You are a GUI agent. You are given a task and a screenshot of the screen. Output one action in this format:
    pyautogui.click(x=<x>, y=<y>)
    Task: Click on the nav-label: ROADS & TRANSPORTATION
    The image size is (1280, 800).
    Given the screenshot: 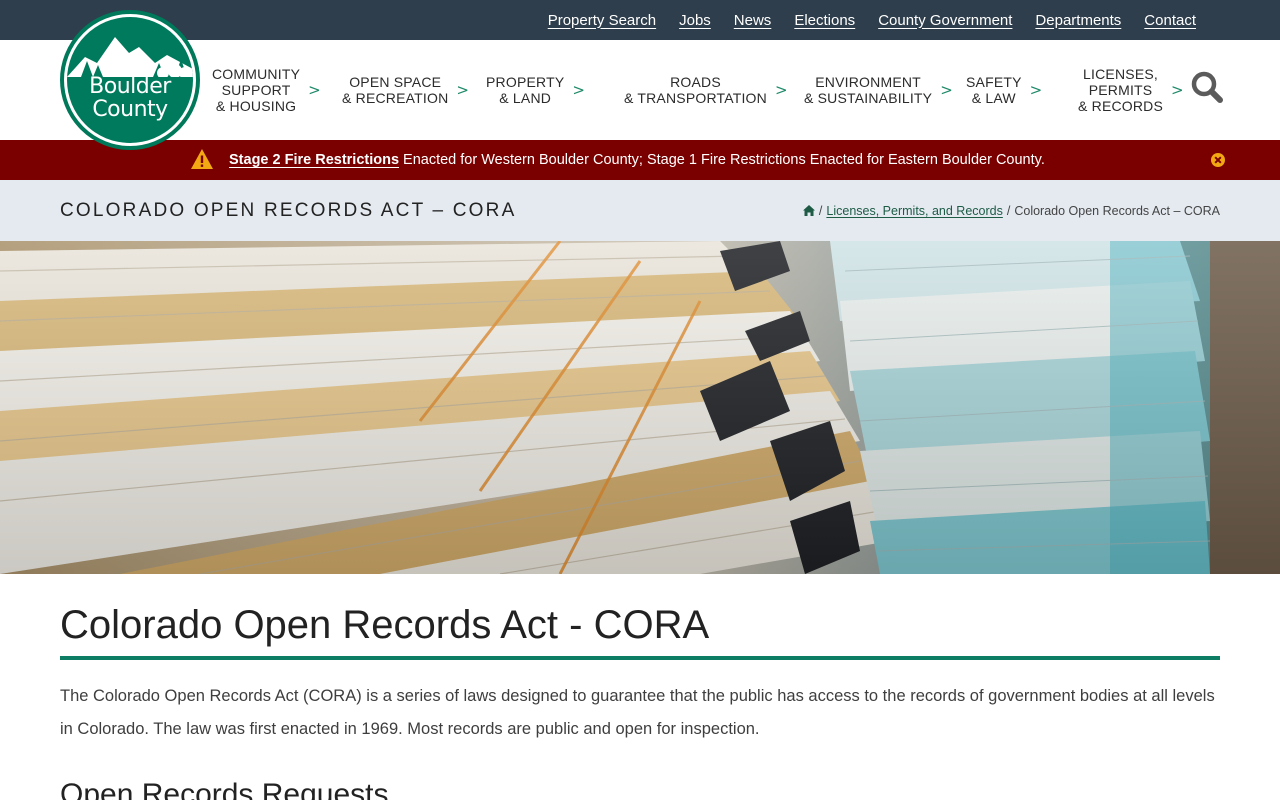 What is the action you would take?
    pyautogui.click(x=695, y=90)
    